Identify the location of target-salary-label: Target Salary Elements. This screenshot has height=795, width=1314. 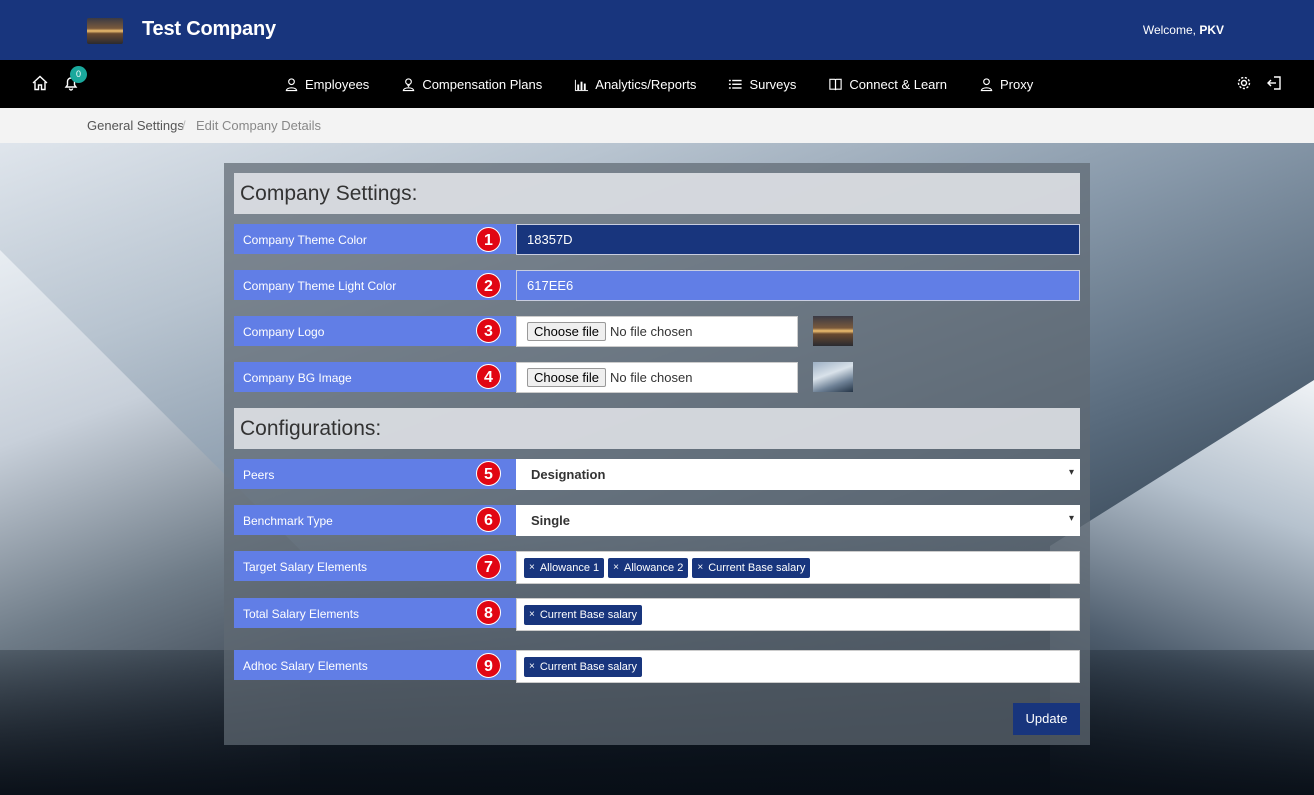
(375, 566).